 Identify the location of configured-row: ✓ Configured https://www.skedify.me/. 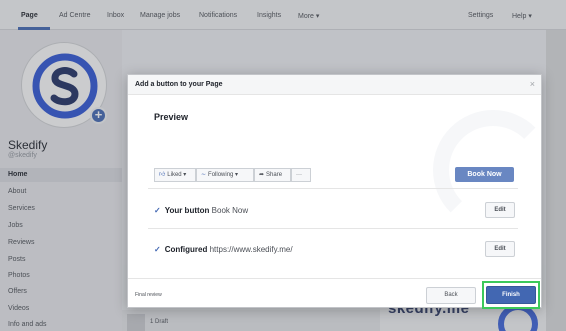
(223, 249).